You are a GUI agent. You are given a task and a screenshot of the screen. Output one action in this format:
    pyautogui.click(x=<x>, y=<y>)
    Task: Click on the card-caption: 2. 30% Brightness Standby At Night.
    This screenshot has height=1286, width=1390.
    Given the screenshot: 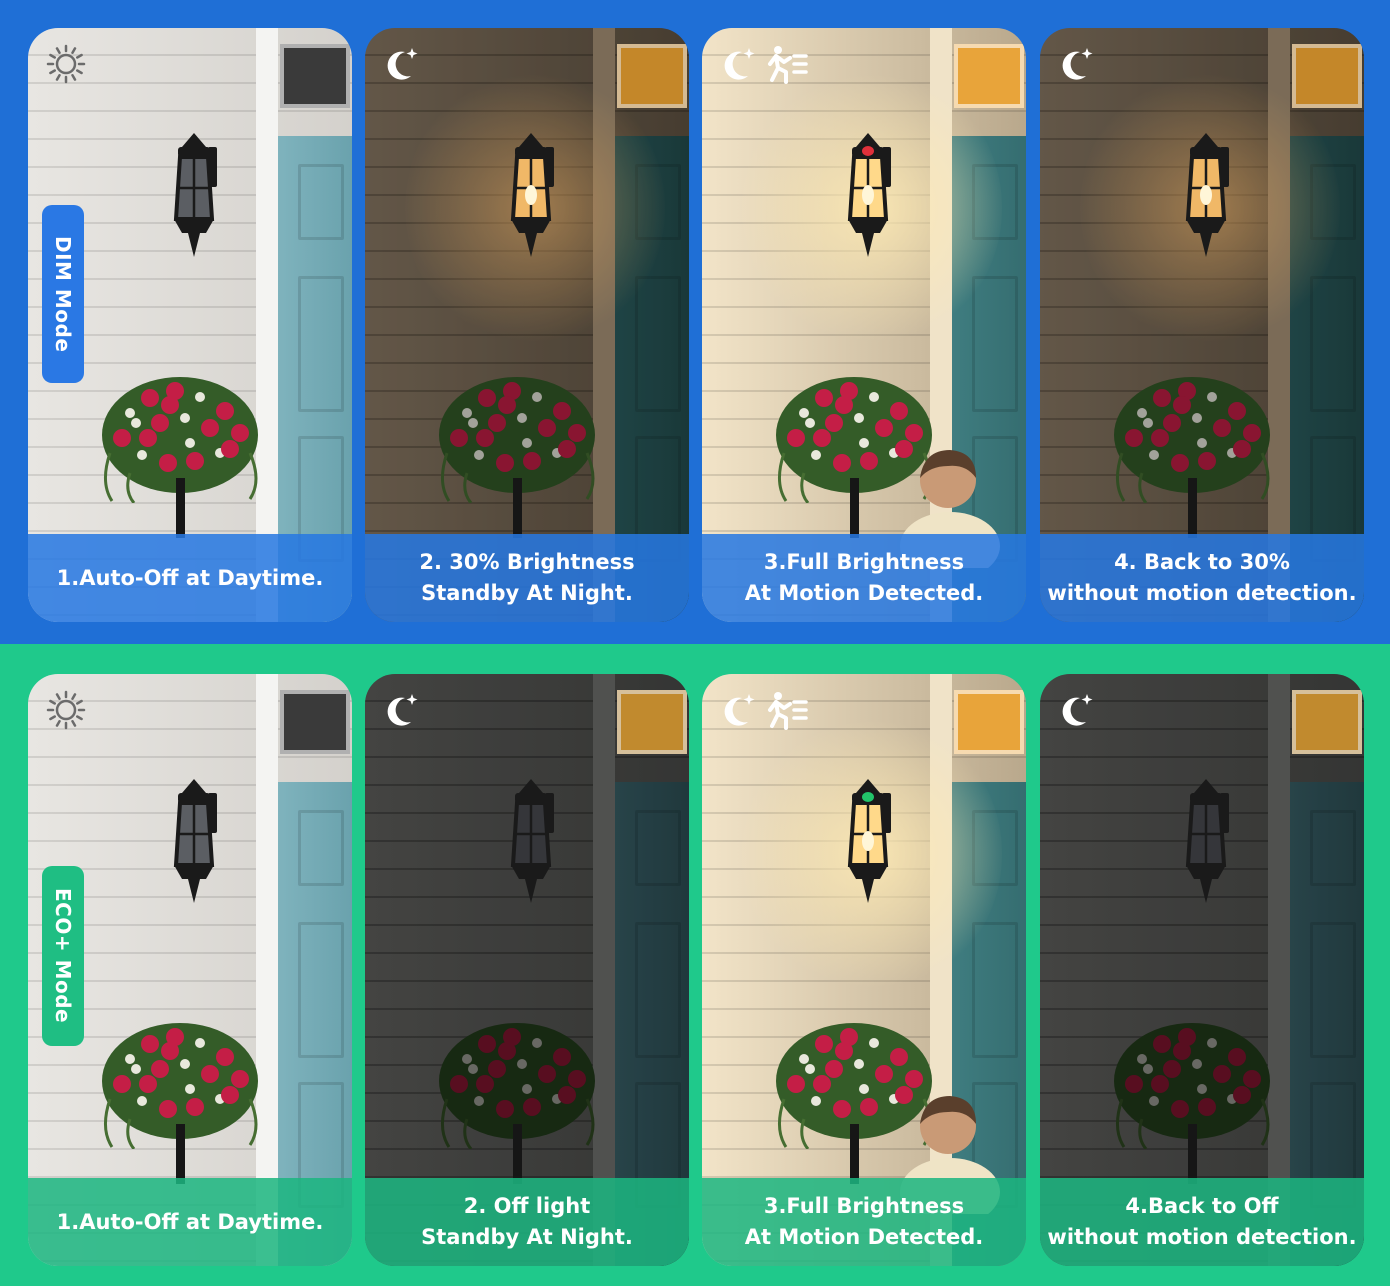 What is the action you would take?
    pyautogui.click(x=527, y=578)
    